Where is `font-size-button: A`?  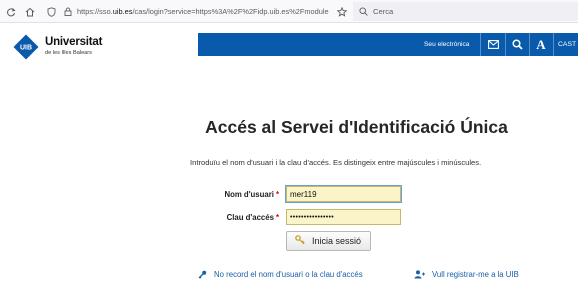
font-size-button: A is located at coordinates (541, 44).